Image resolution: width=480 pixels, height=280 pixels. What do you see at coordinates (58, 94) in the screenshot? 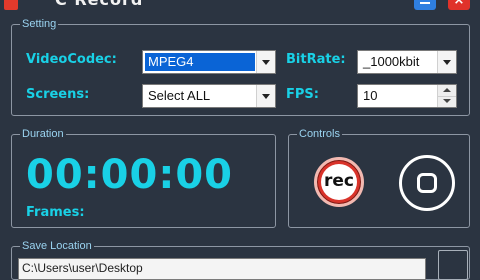
I see `screens-label: Screens:` at bounding box center [58, 94].